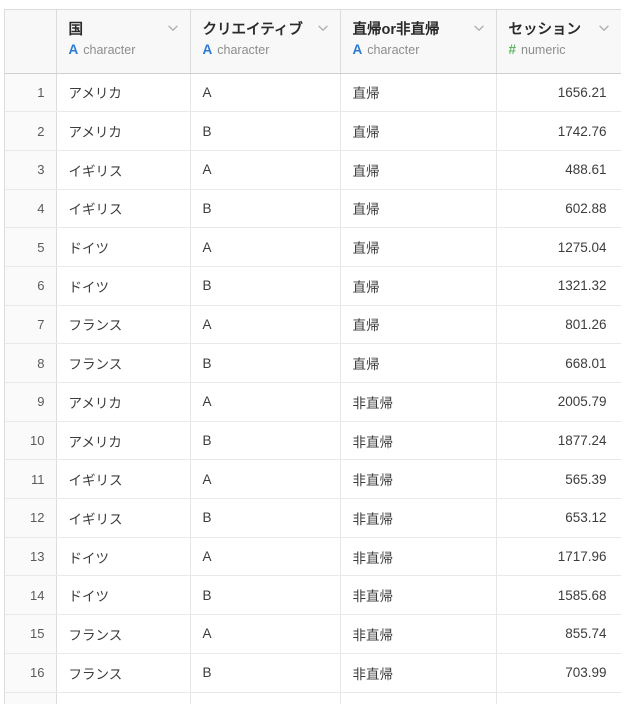  Describe the element at coordinates (265, 402) in the screenshot. I see `cell-r8-c1: A` at that location.